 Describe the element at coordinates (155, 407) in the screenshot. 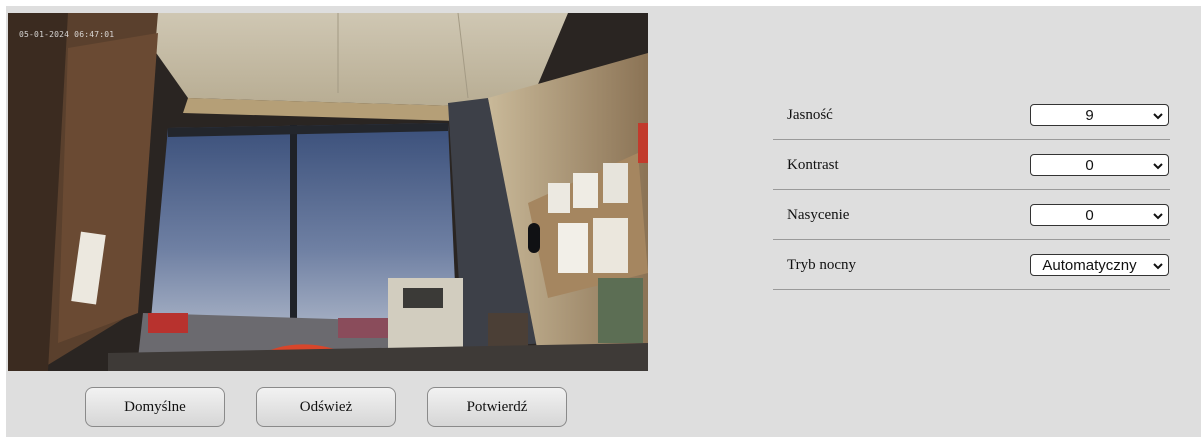

I see `defaults-button: Domyślne` at that location.